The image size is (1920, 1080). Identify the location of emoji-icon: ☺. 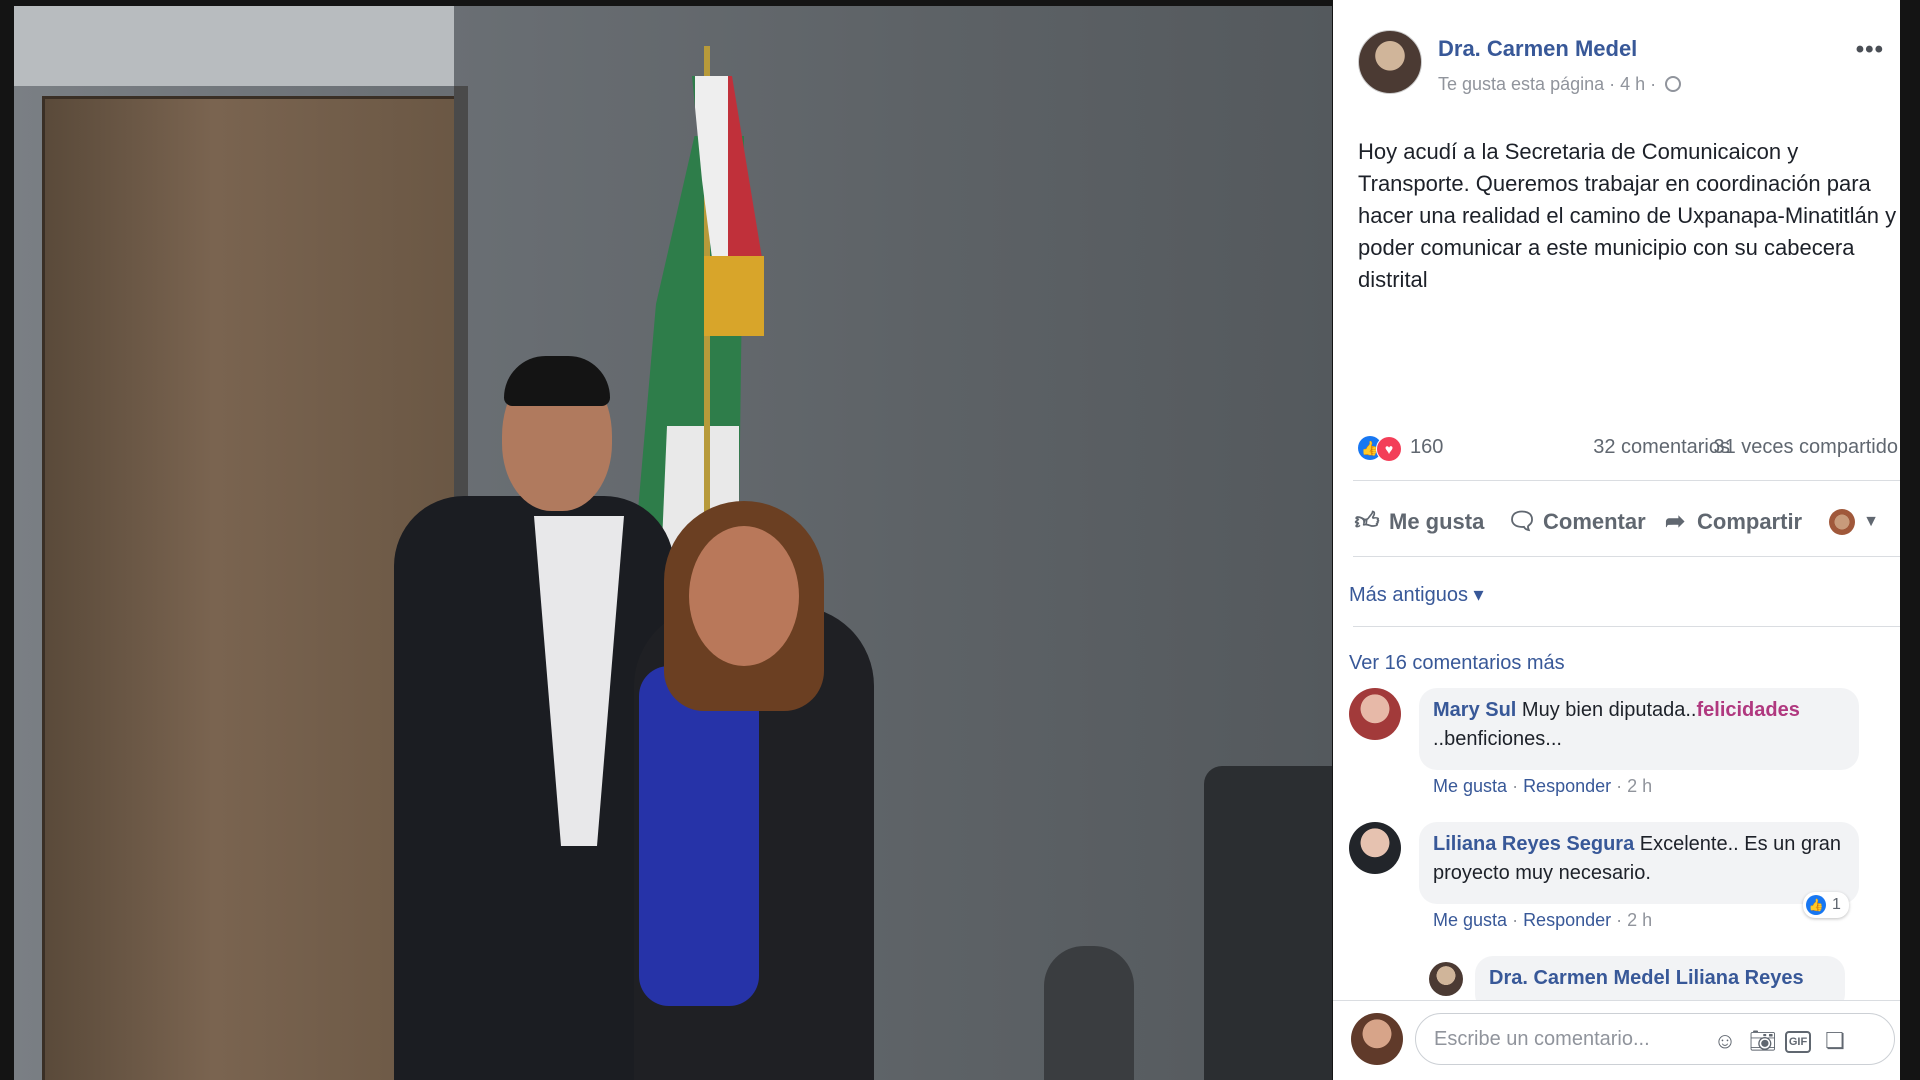
(1725, 1041).